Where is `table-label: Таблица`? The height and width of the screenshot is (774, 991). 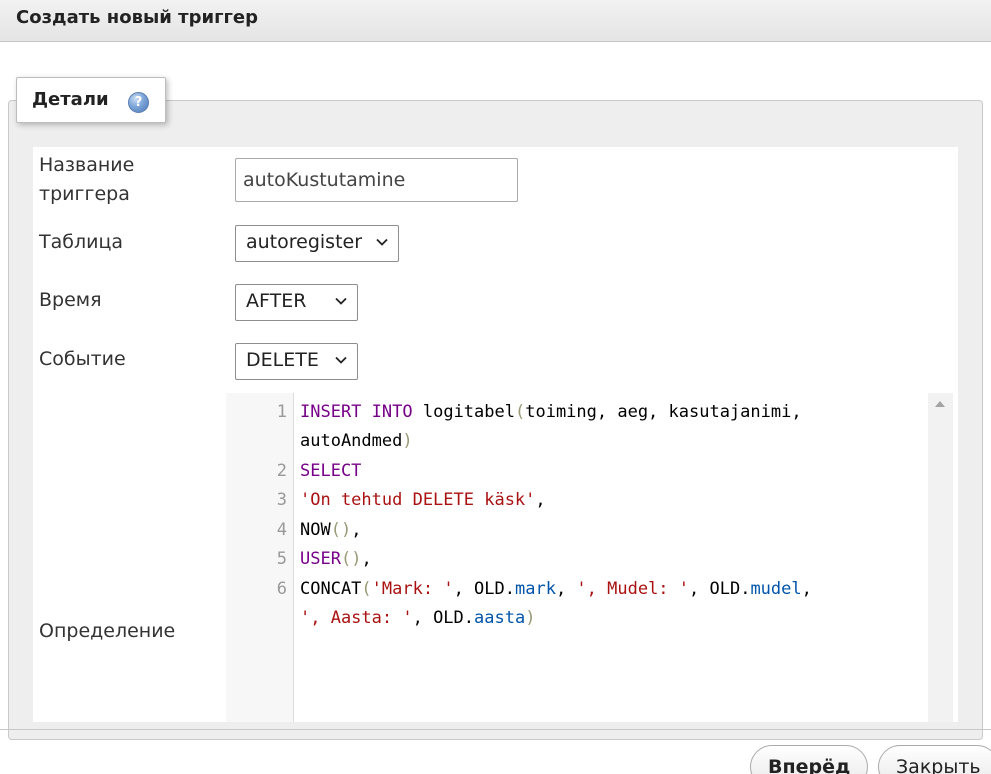
table-label: Таблица is located at coordinates (81, 242).